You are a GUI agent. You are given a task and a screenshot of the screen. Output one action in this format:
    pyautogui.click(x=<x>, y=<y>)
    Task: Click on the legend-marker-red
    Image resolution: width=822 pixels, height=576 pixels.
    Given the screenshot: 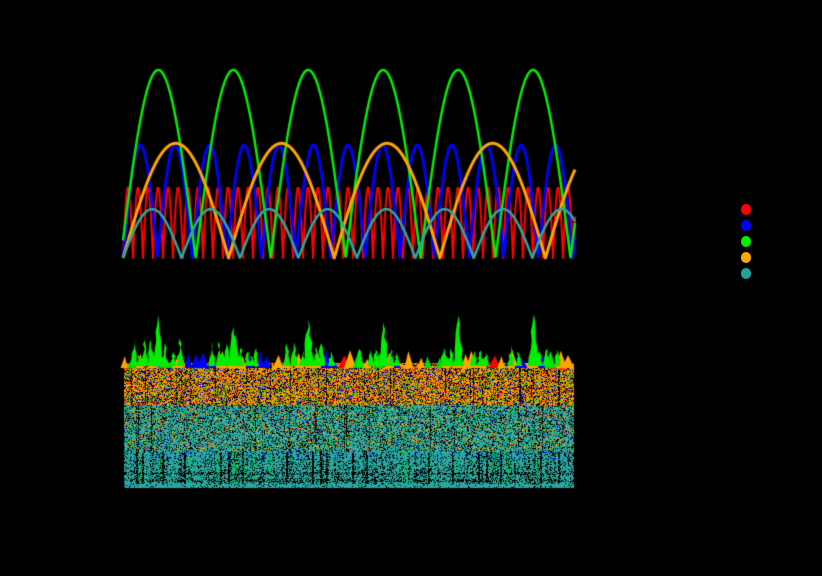 What is the action you would take?
    pyautogui.click(x=746, y=209)
    